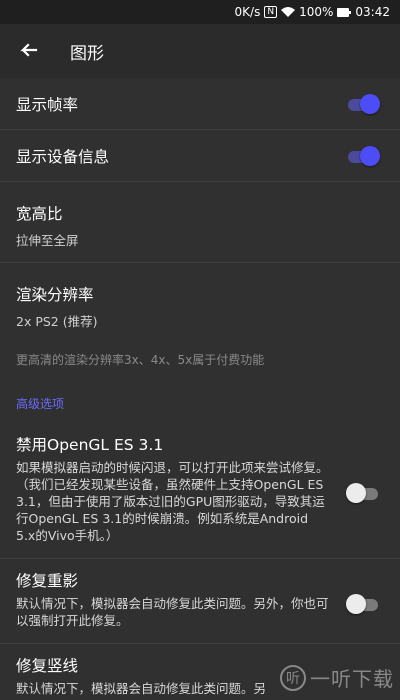 The image size is (400, 700). Describe the element at coordinates (140, 359) in the screenshot. I see `resolution-note: 更高清的渲染分辨率3x、4x、5x属于付费功能` at that location.